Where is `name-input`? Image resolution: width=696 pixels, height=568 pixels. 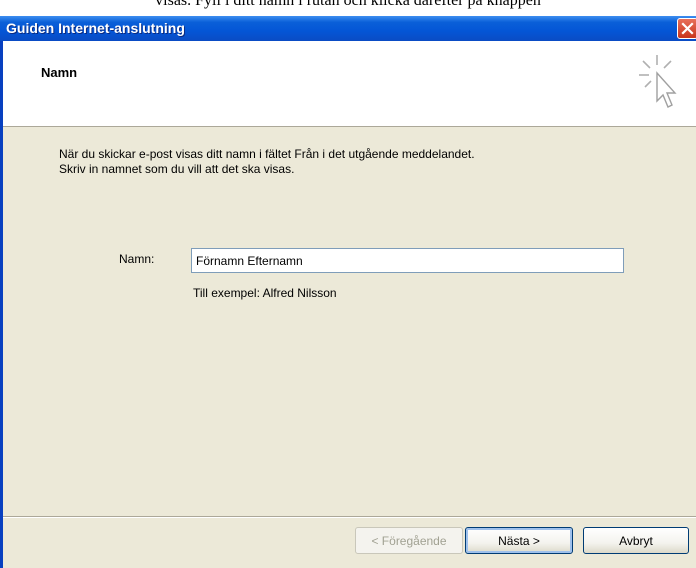 name-input is located at coordinates (407, 260).